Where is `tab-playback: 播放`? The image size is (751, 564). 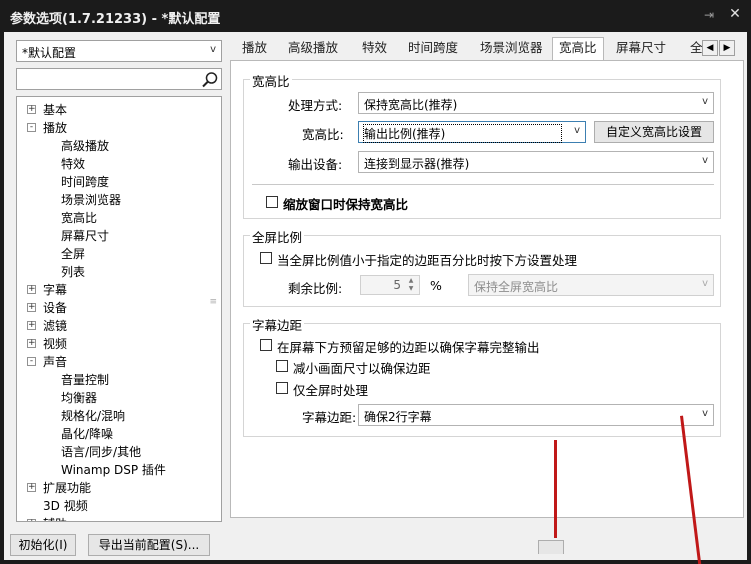
tab-playback: 播放 is located at coordinates (254, 49).